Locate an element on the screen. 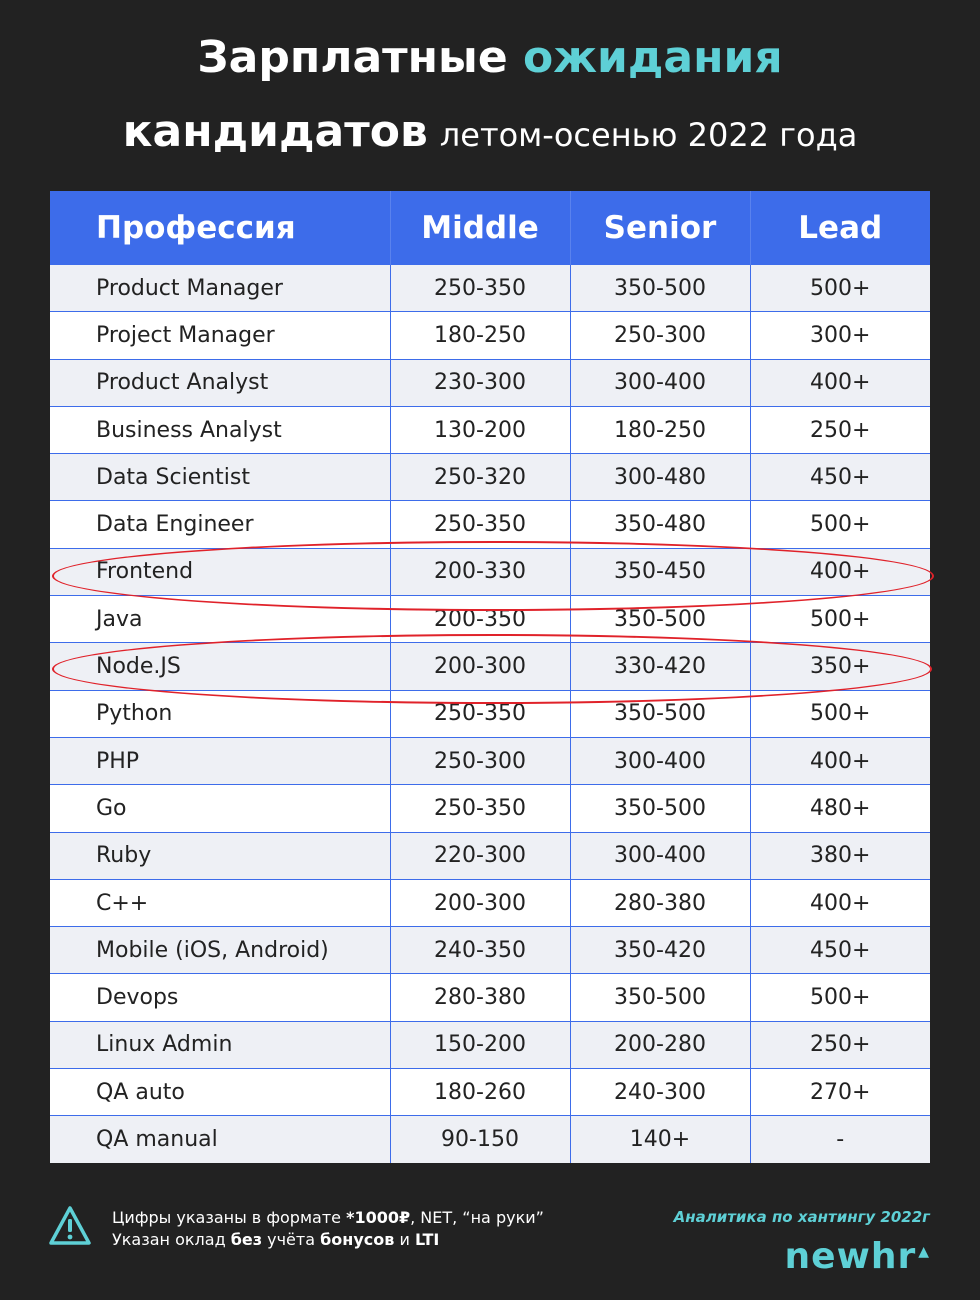 The image size is (980, 1300). table-row: Business Analyst 130-200 180-250 250+ is located at coordinates (490, 430).